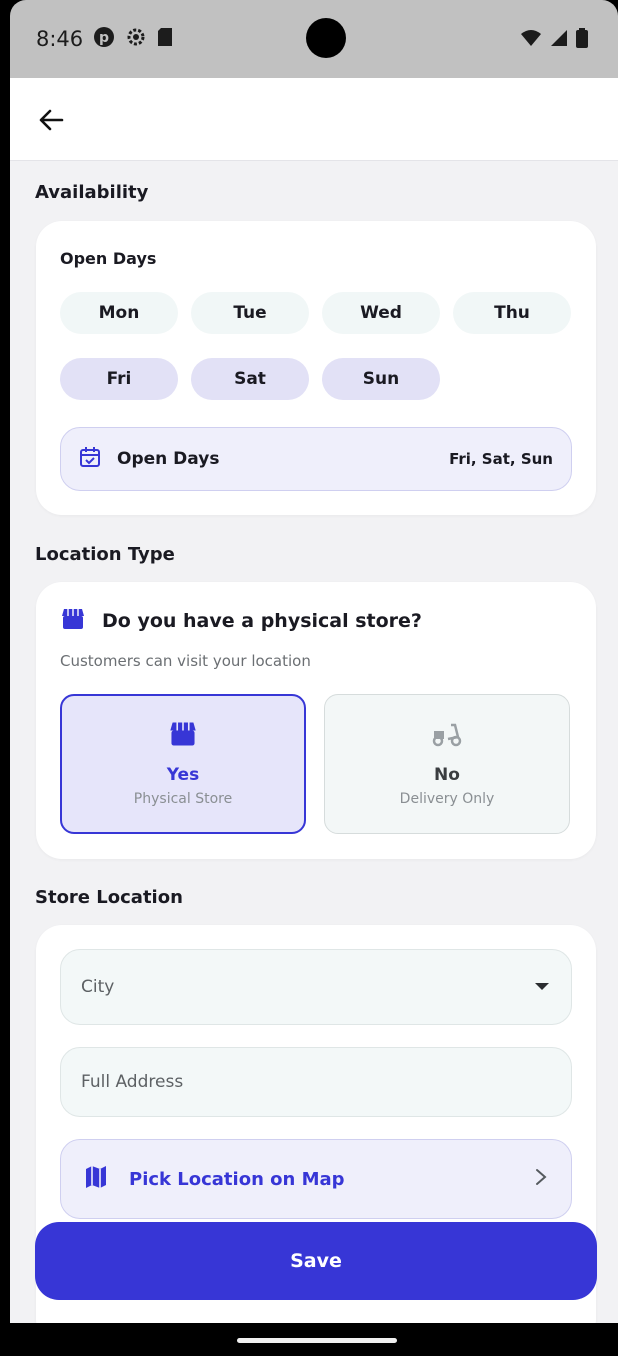 This screenshot has height=1356, width=618. Describe the element at coordinates (108, 258) in the screenshot. I see `open-days-label: Open Days` at that location.